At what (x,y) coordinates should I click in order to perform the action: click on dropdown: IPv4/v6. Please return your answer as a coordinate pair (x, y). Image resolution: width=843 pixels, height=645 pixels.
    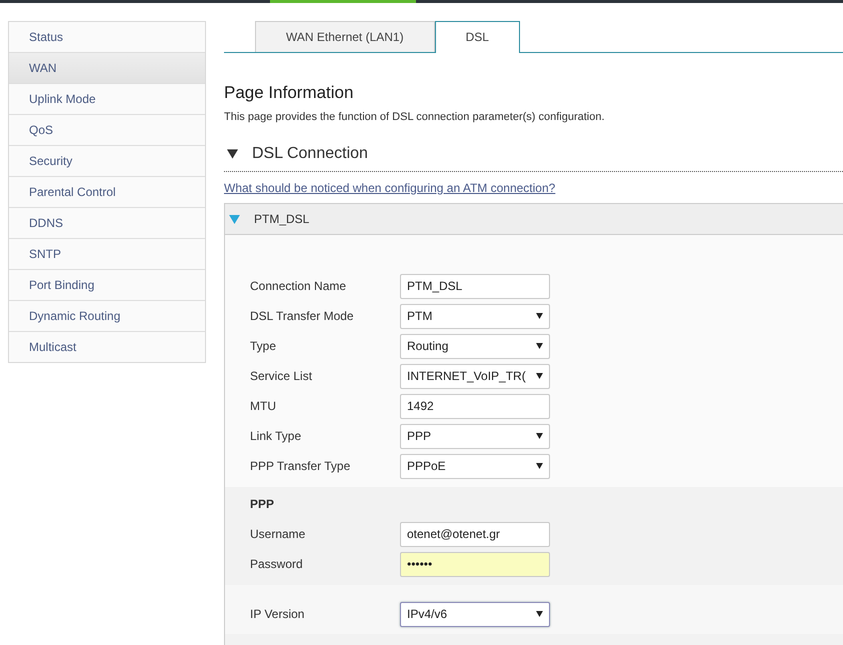
    Looking at the image, I should click on (475, 614).